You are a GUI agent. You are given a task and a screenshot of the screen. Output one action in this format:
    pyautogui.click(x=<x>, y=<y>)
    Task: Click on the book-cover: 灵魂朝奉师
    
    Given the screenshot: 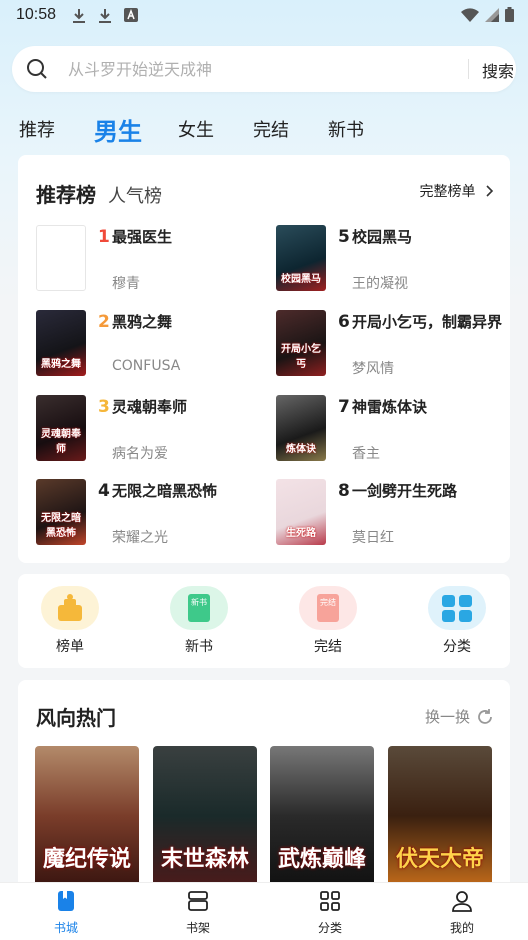 What is the action you would take?
    pyautogui.click(x=61, y=428)
    